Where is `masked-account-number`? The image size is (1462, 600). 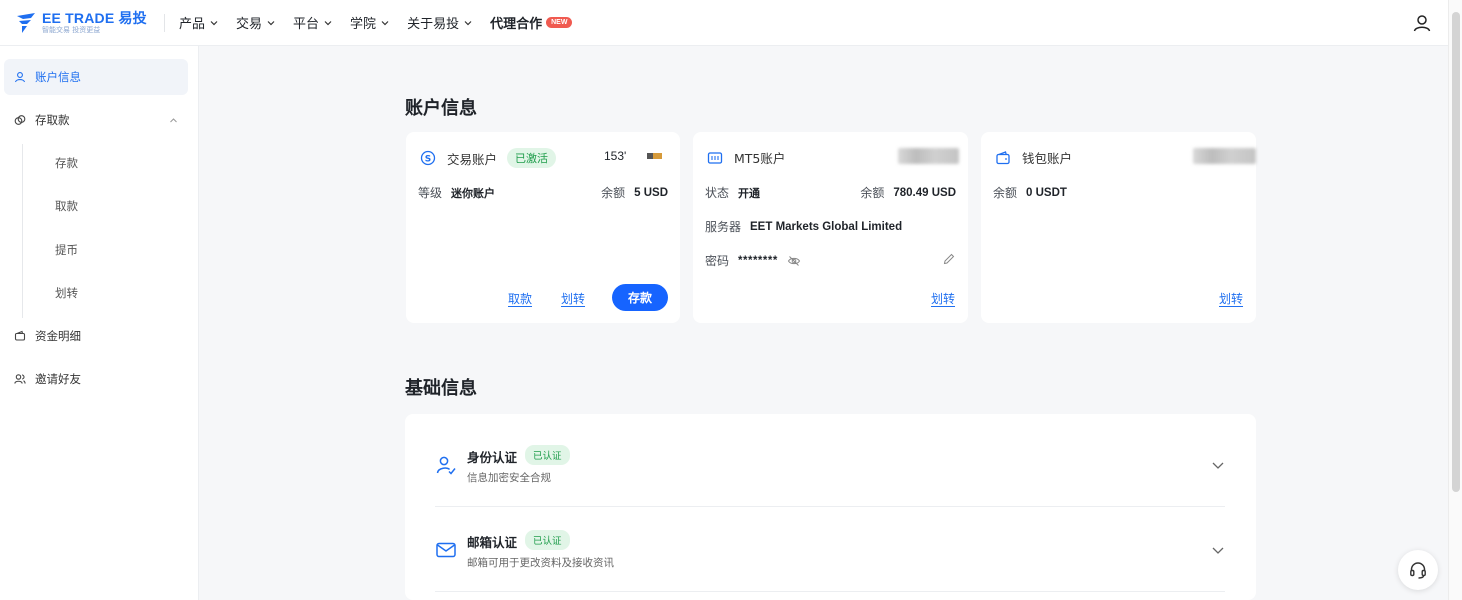 masked-account-number is located at coordinates (928, 156).